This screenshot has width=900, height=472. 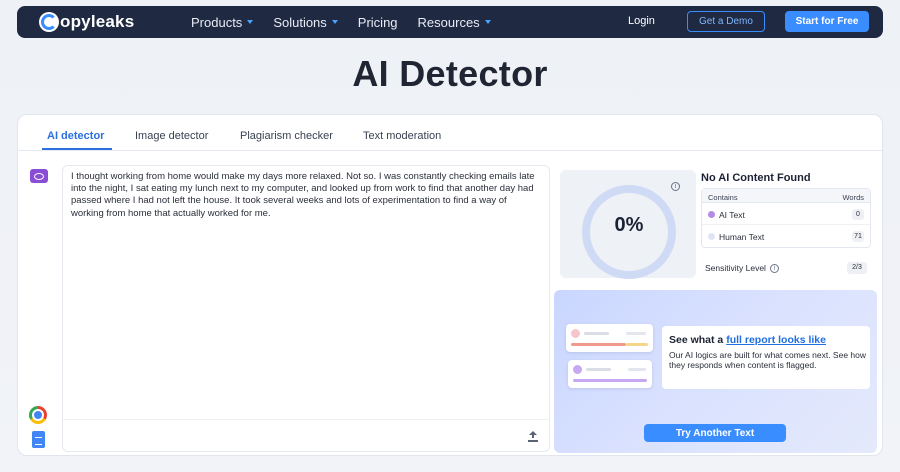 What do you see at coordinates (726, 21) in the screenshot?
I see `get-demo-button: Get a Demo` at bounding box center [726, 21].